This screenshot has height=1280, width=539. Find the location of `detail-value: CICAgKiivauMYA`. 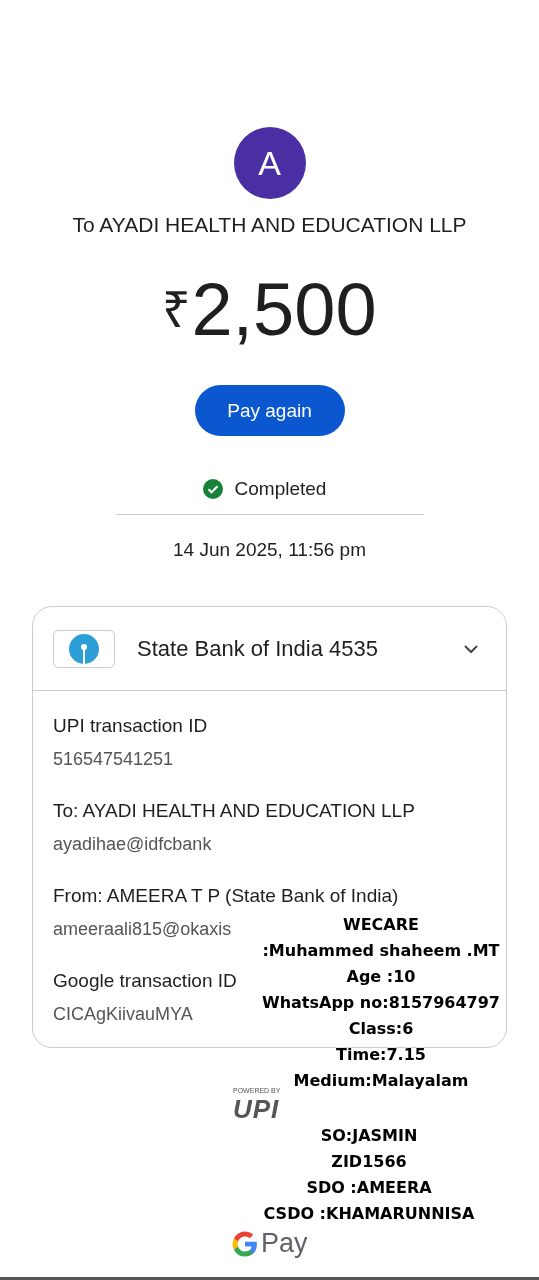

detail-value: CICAgKiivauMYA is located at coordinates (123, 1014).